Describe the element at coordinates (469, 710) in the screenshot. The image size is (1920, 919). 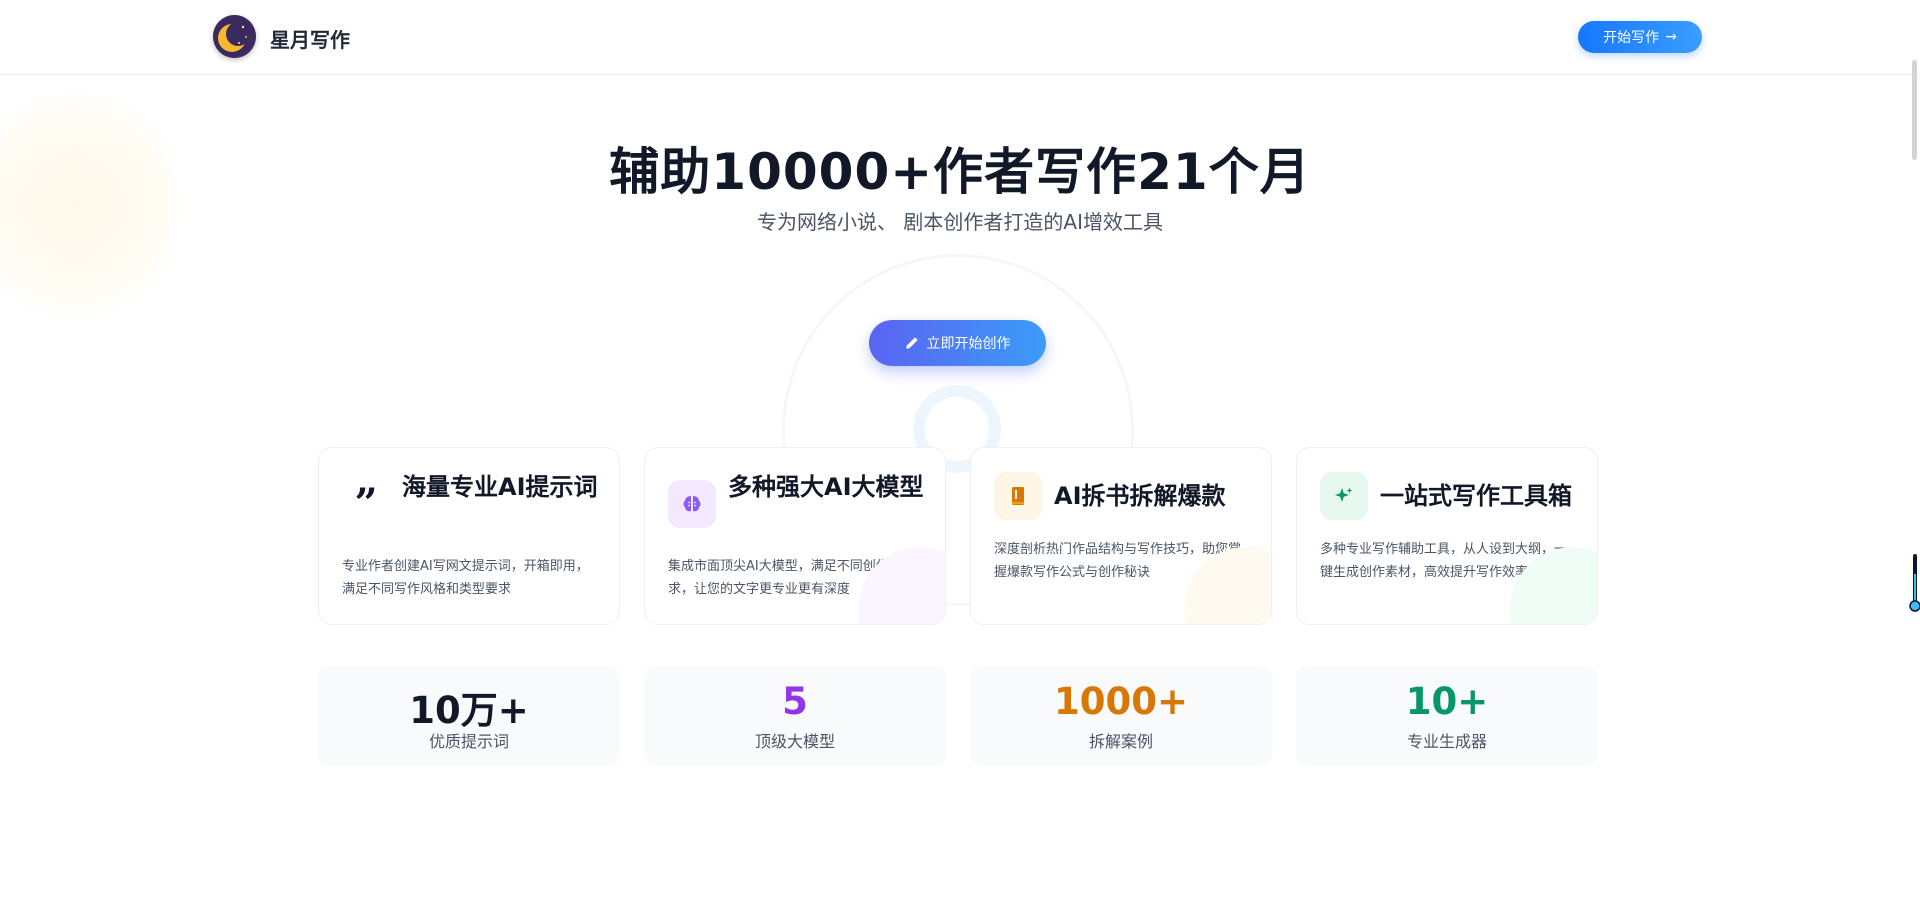
I see `stat-value: 10万+` at that location.